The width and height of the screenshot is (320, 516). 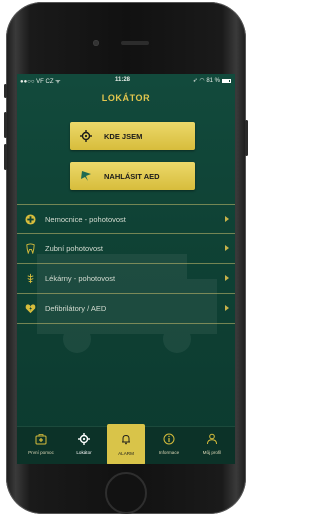 I want to click on tab-lokator: Lokátor, so click(x=84, y=445).